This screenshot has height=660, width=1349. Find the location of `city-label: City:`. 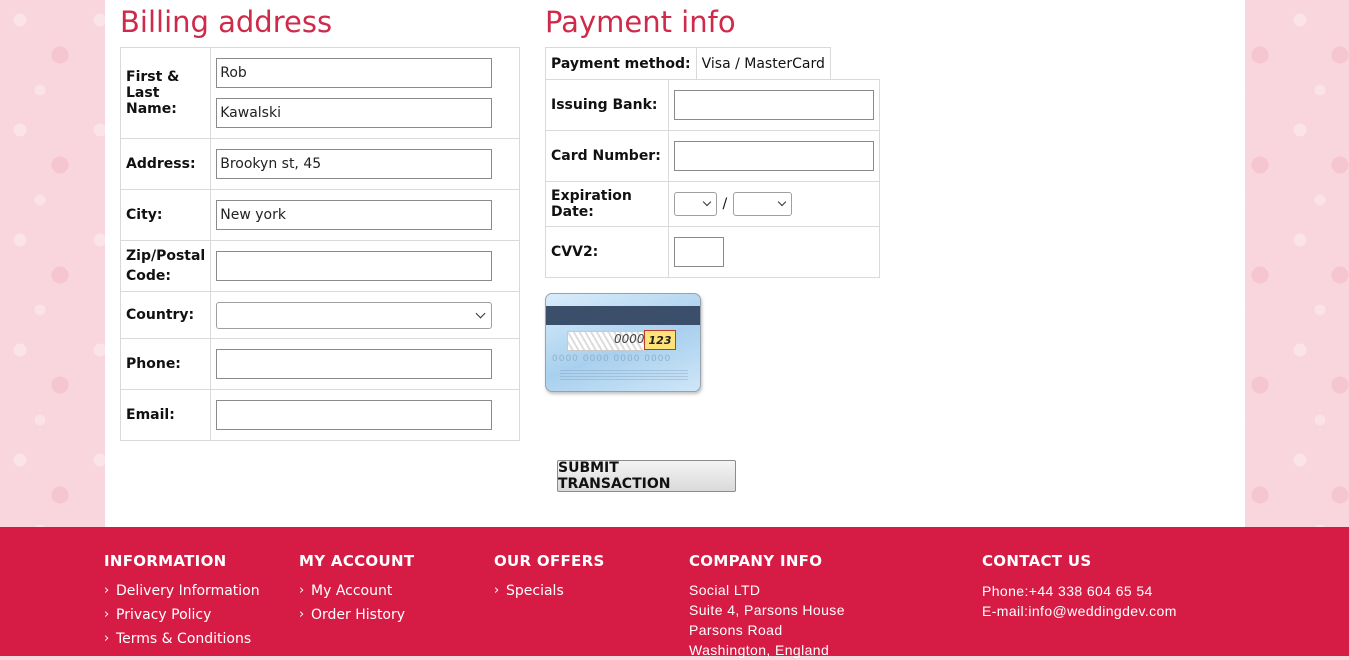

city-label: City: is located at coordinates (165, 215).